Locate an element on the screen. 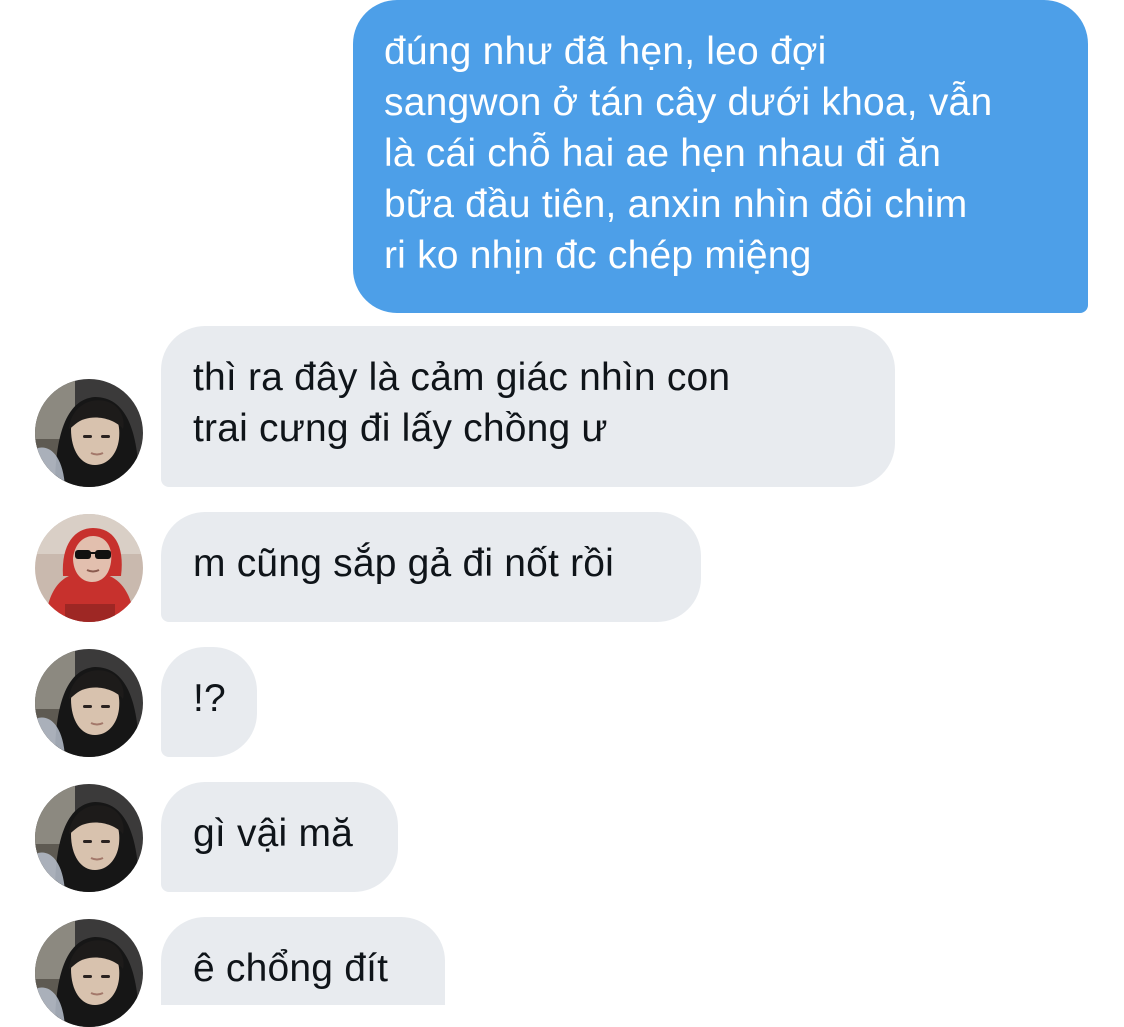  message-bubble-incoming: ê chổng đít is located at coordinates (303, 961).